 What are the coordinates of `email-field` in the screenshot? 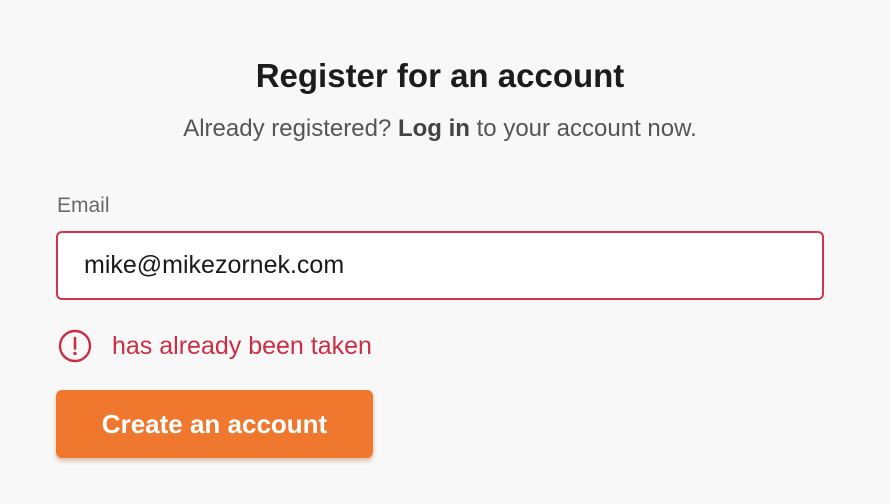 It's located at (440, 265).